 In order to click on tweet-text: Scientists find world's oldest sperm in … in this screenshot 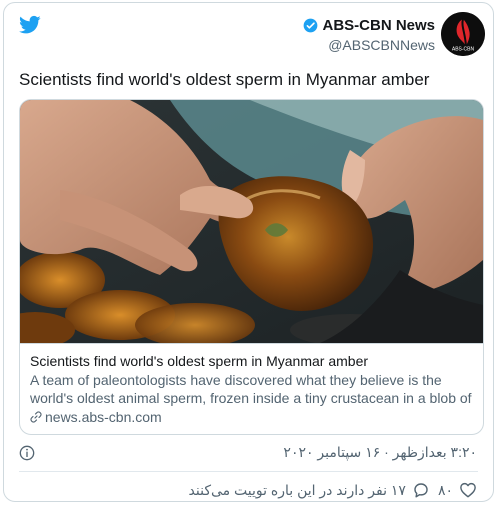, I will do `click(224, 79)`.